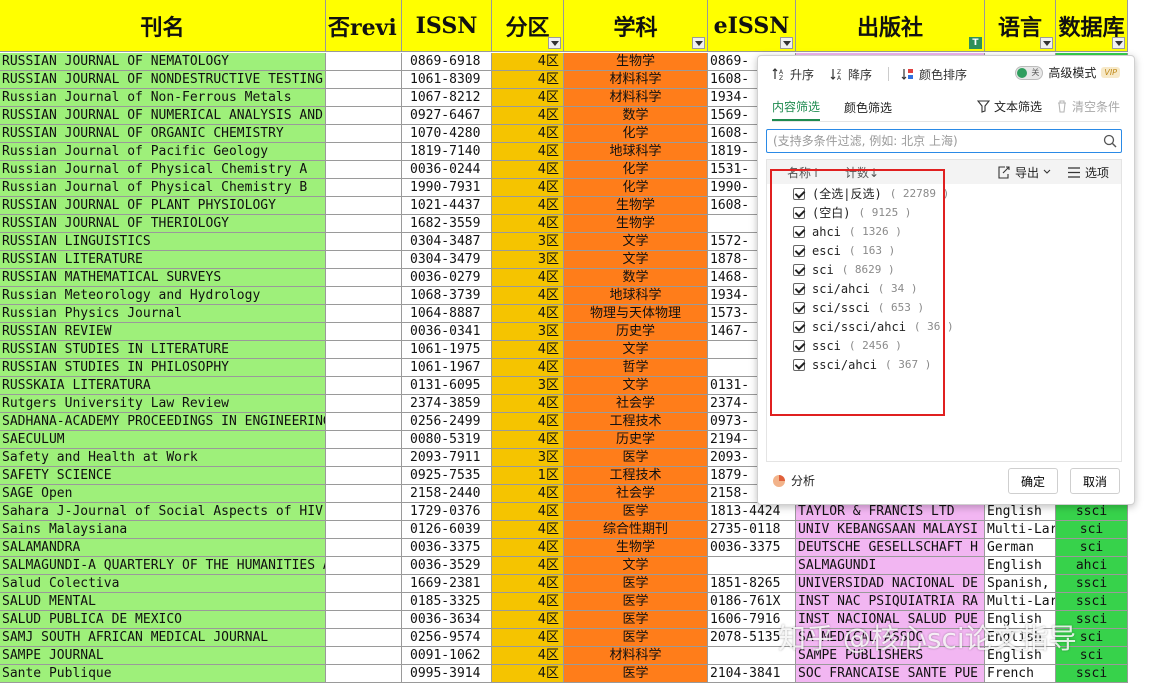 The image size is (1160, 688). Describe the element at coordinates (786, 43) in the screenshot. I see `filter-dropdown-icon` at that location.